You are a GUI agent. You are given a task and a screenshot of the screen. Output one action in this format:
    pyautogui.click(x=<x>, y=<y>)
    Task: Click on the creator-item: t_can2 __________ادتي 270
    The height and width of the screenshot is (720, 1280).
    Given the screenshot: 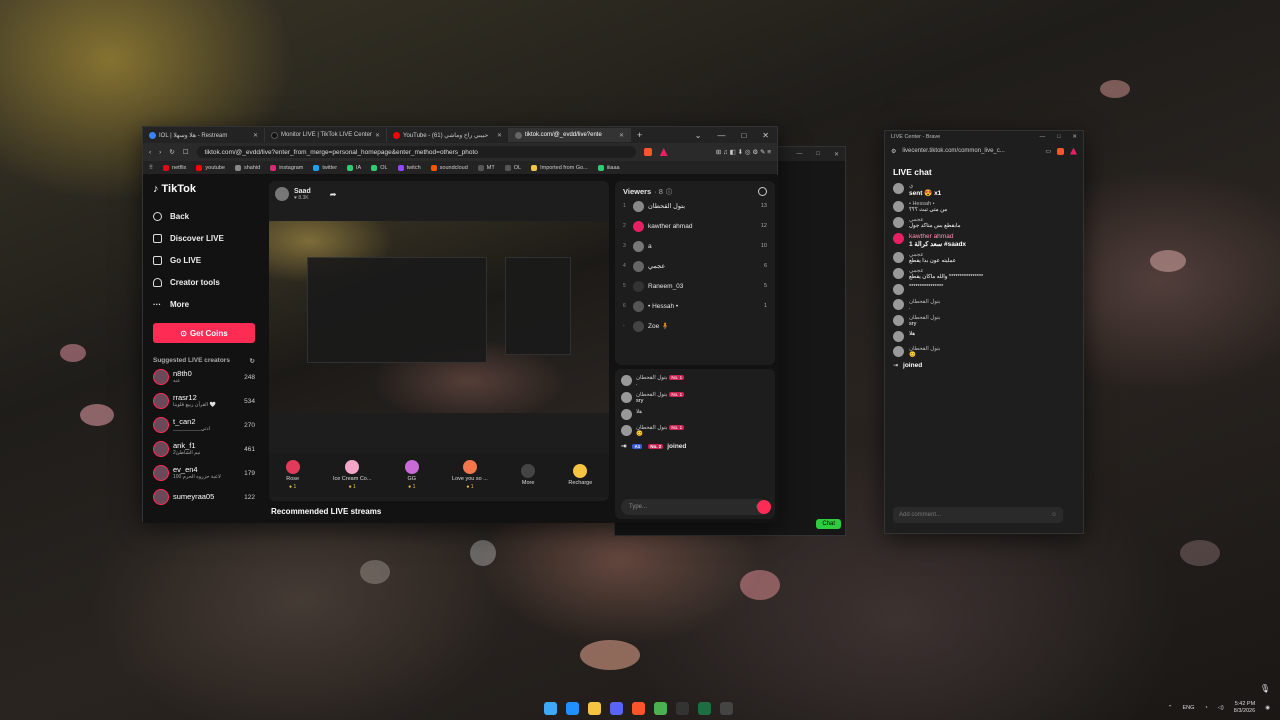 What is the action you would take?
    pyautogui.click(x=204, y=425)
    